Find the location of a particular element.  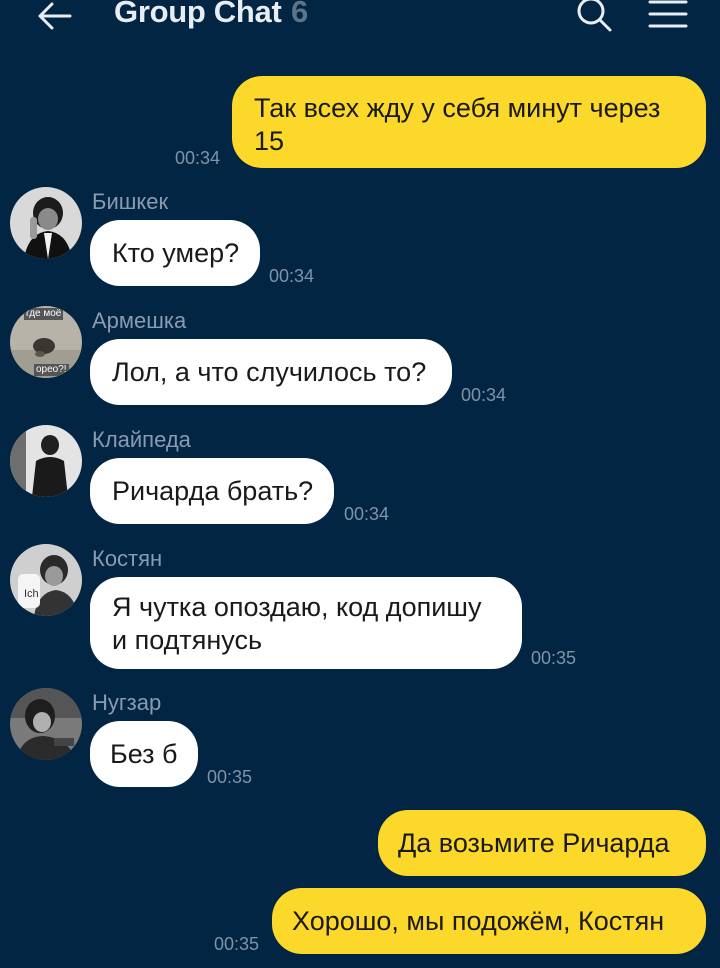

message-outgoing: Да возьмите Ричарда is located at coordinates (542, 843).